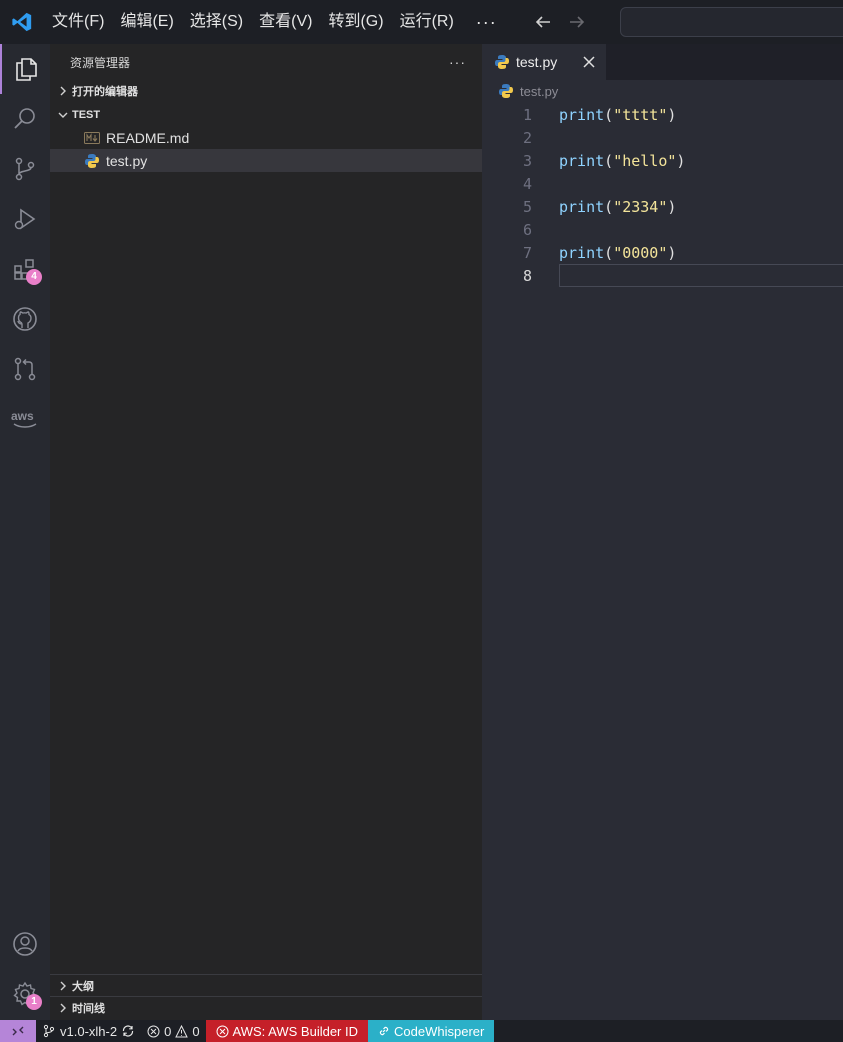  Describe the element at coordinates (78, 22) in the screenshot. I see `menu-file: 文件(F)` at that location.